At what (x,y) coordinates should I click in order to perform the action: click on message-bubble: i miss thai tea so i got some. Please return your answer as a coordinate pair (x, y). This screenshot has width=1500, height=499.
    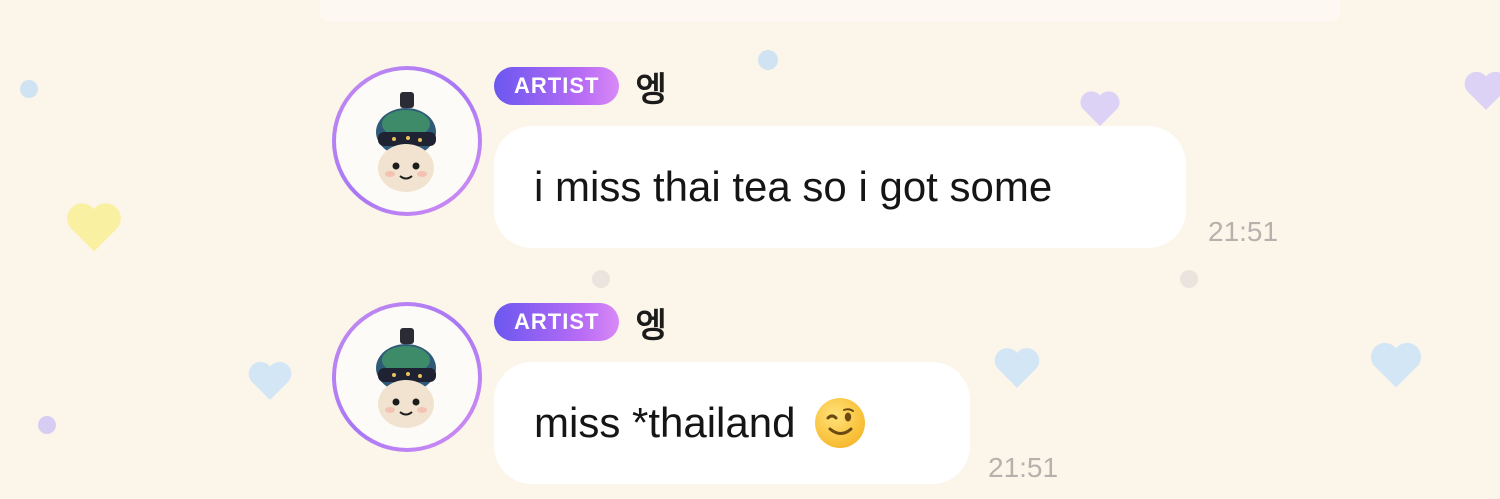
    Looking at the image, I should click on (840, 187).